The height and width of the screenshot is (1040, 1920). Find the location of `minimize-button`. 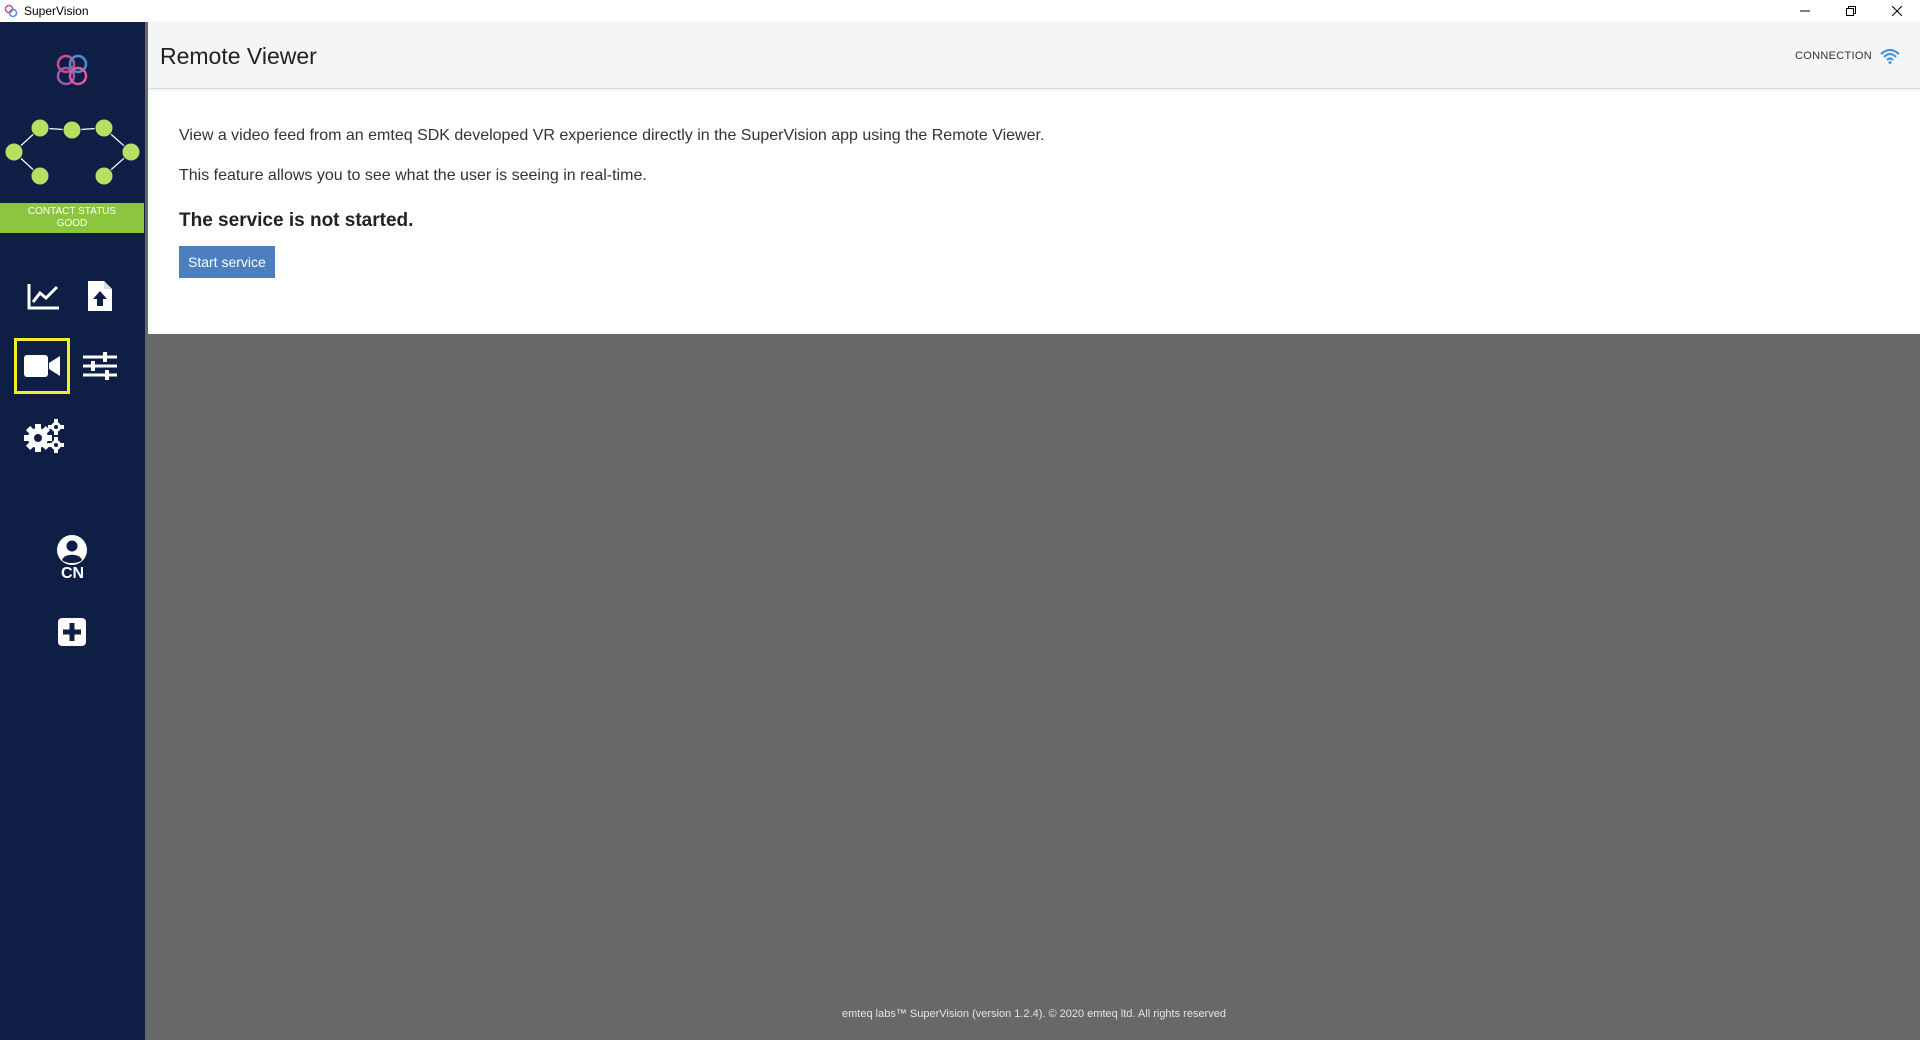

minimize-button is located at coordinates (1805, 11).